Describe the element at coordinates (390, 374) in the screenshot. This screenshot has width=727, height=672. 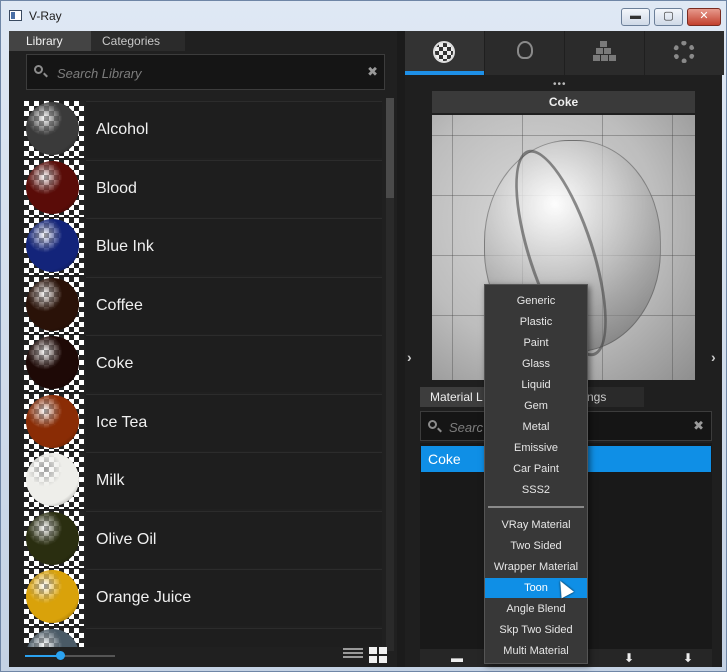
I see `library-scrollbar` at that location.